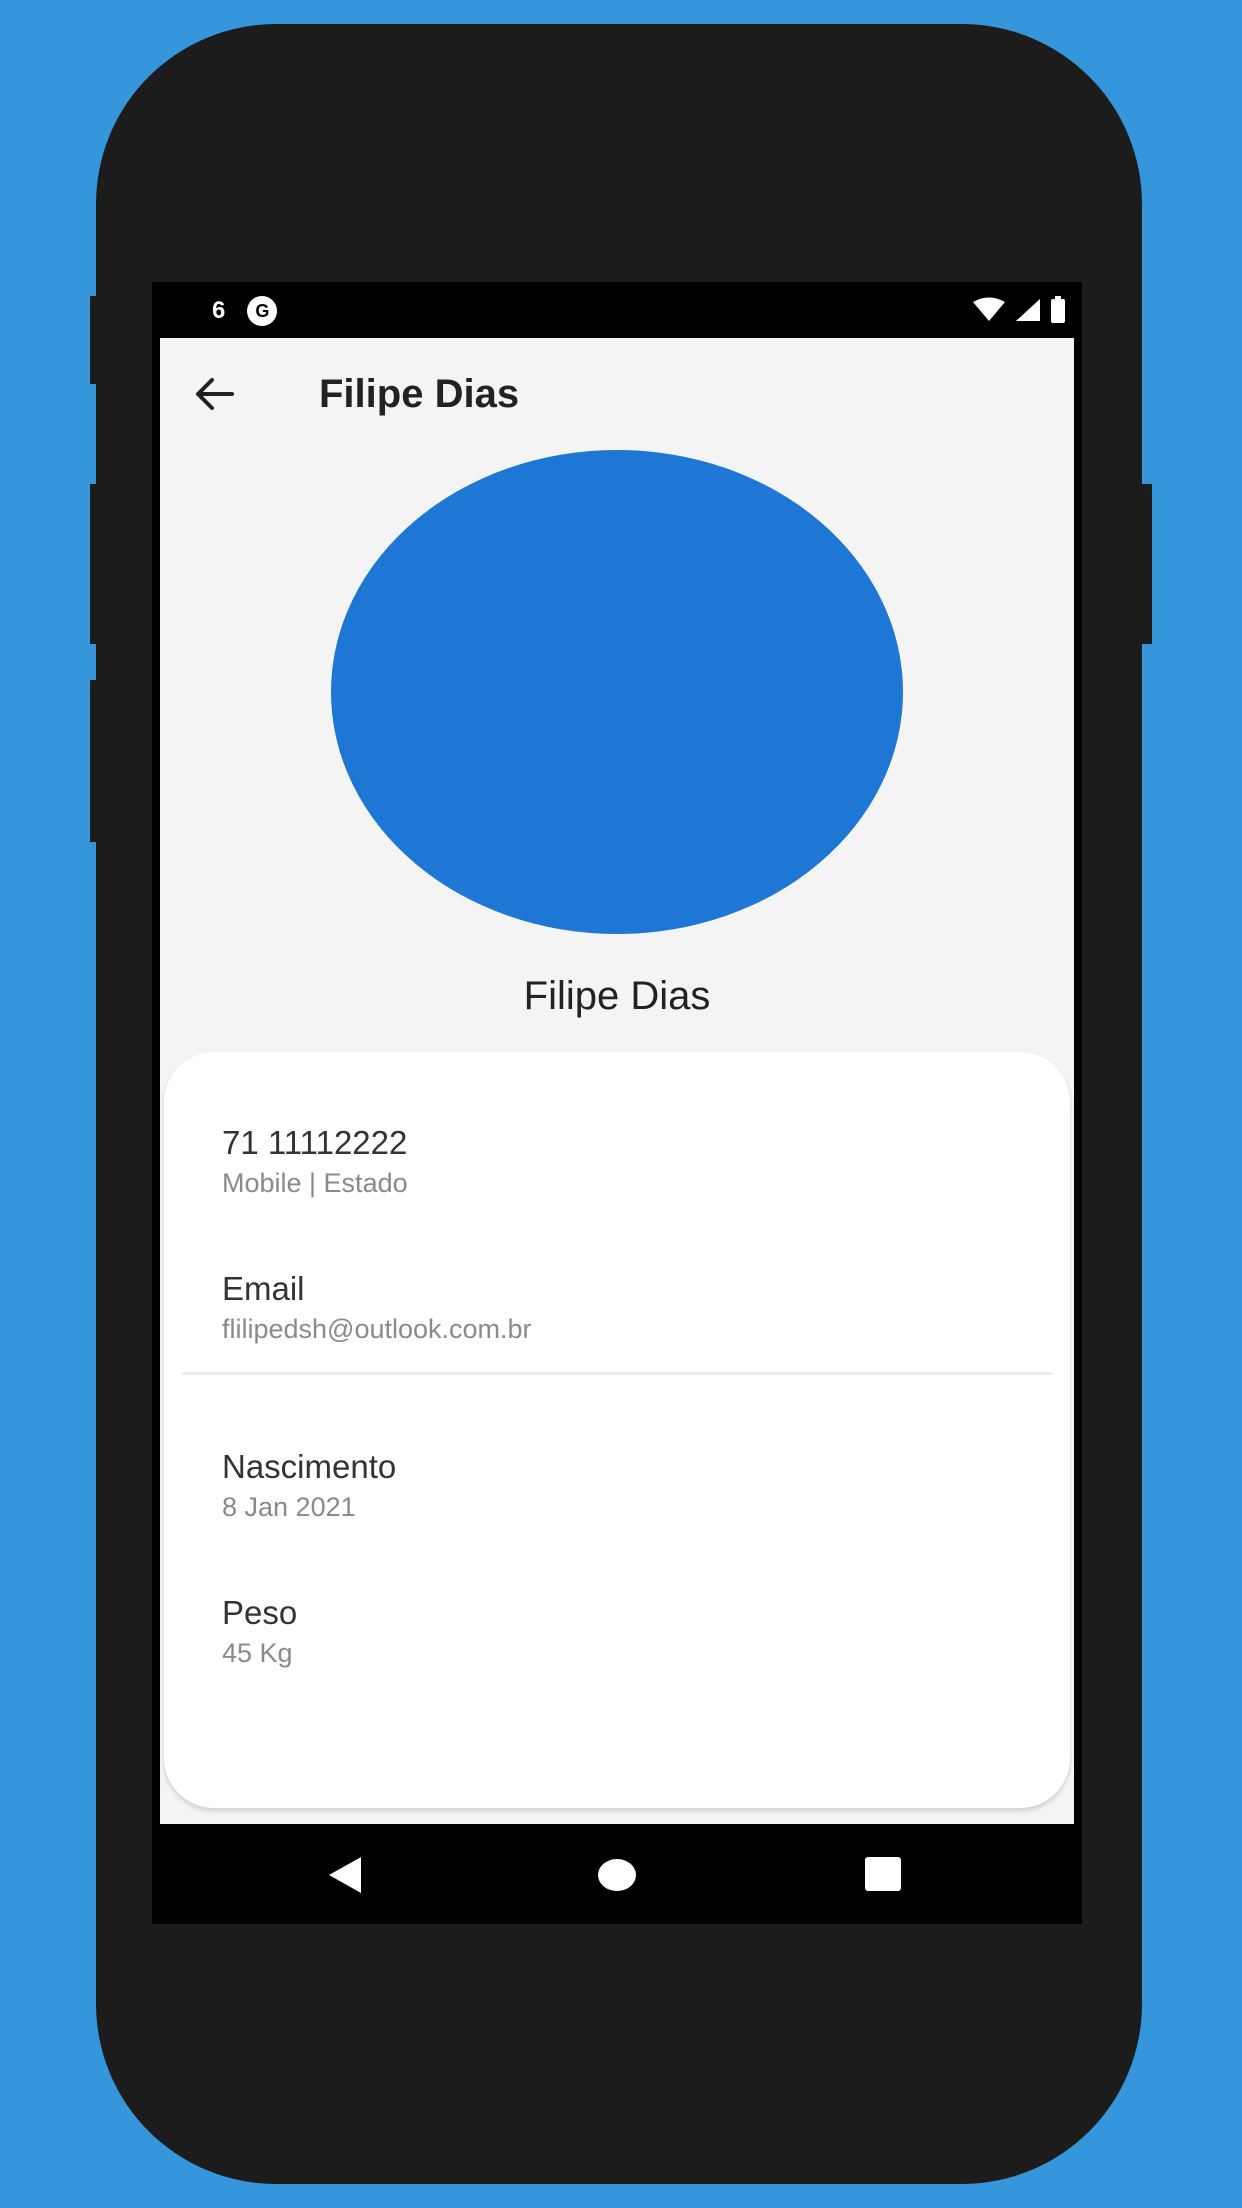  Describe the element at coordinates (219, 310) in the screenshot. I see `status-time: 6` at that location.